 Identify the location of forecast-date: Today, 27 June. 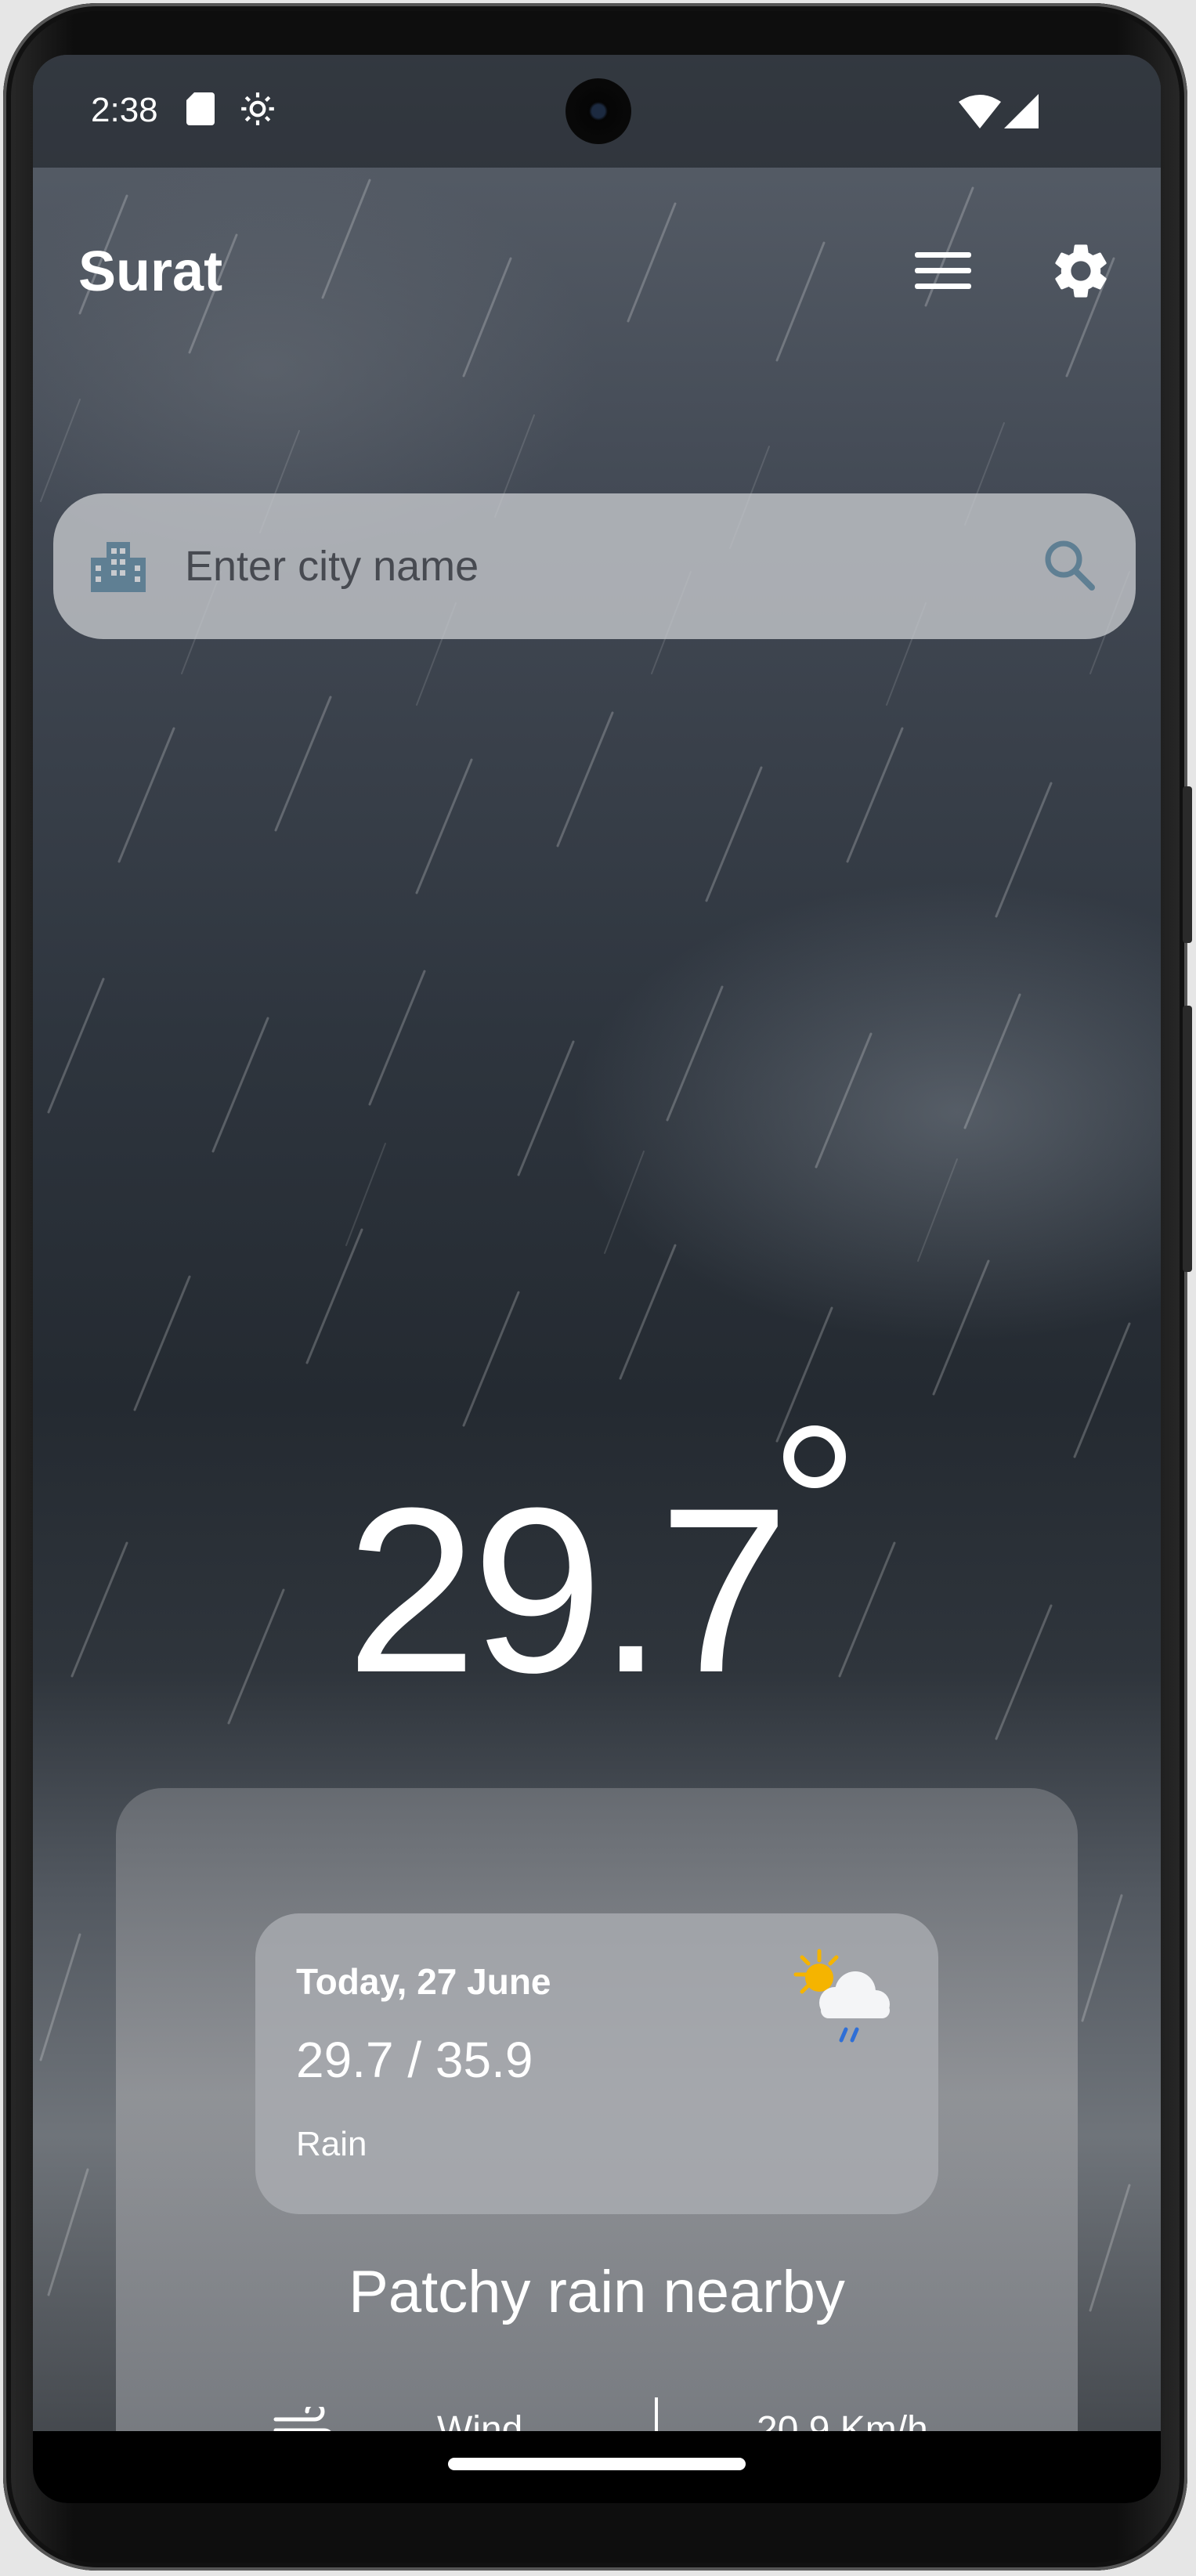
(423, 1981).